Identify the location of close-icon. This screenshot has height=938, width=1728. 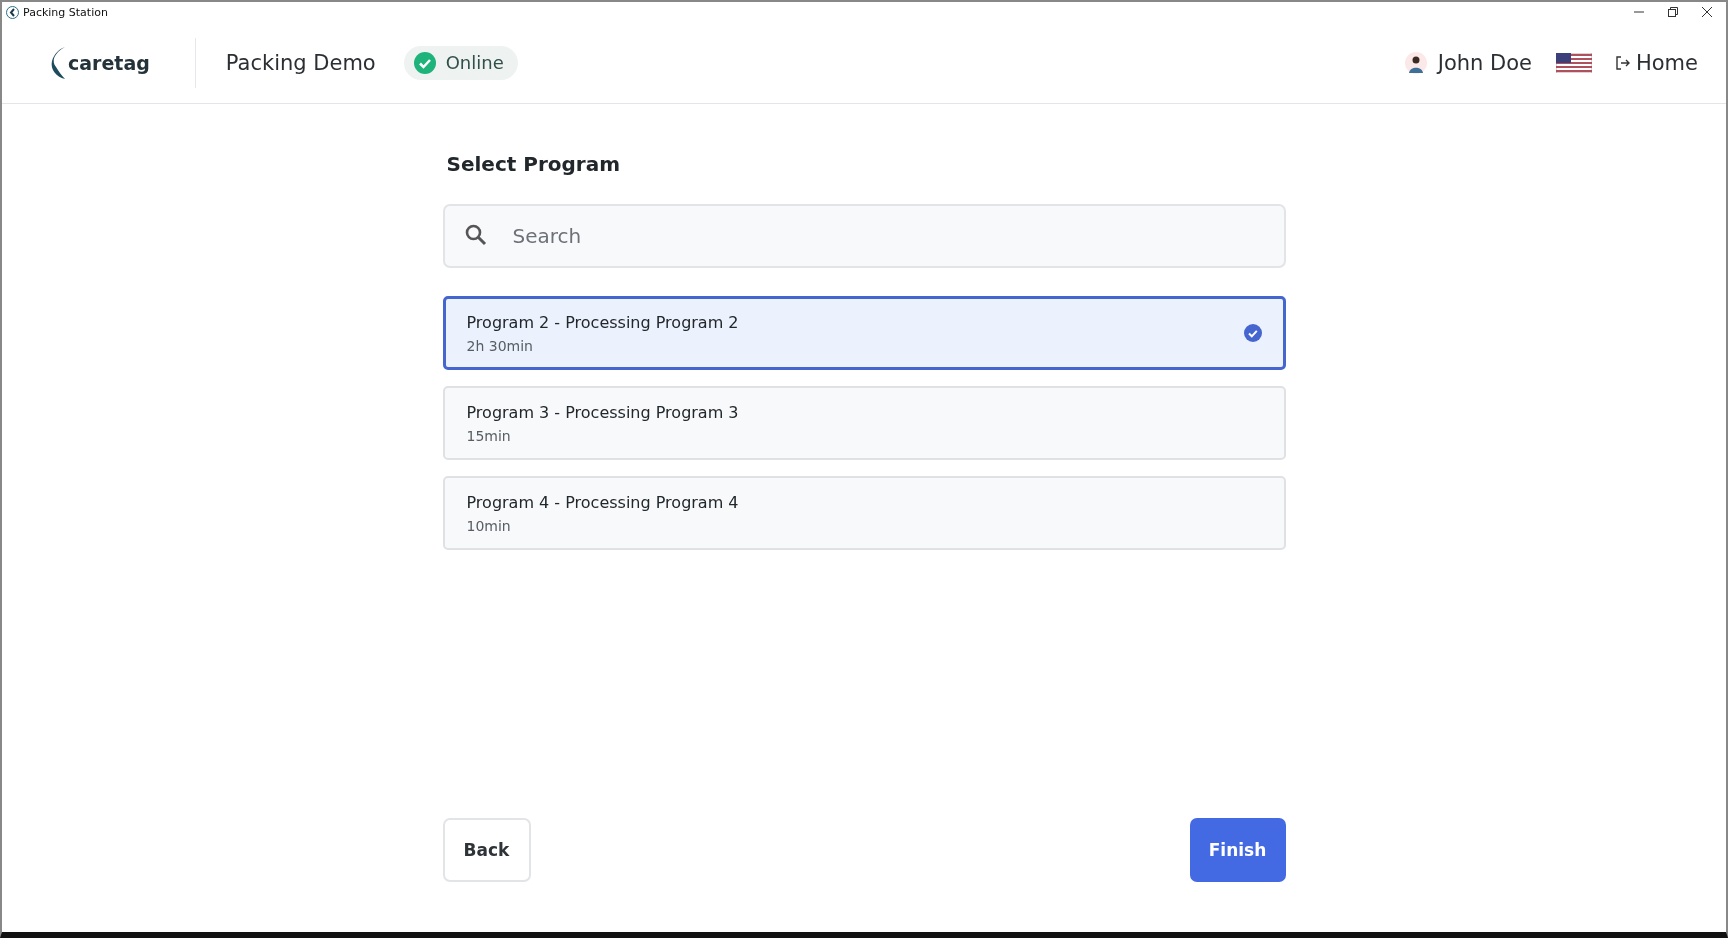
(1707, 12).